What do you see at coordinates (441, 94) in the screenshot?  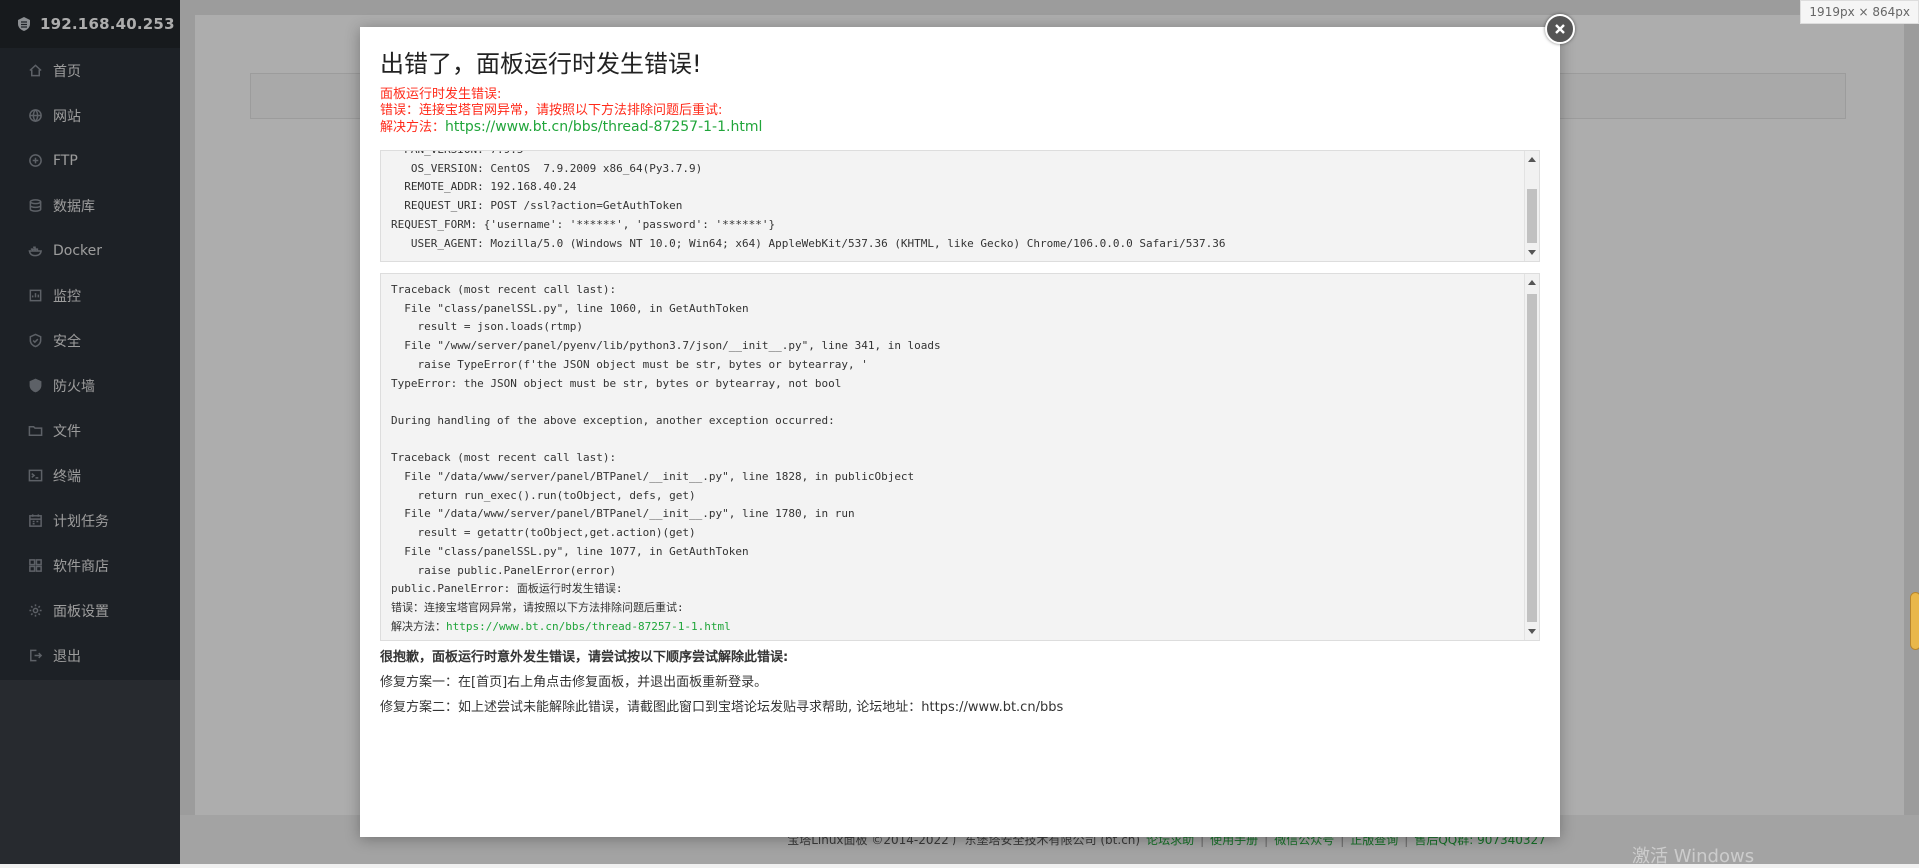 I see `error-line-1: 面板运行时发生错误:` at bounding box center [441, 94].